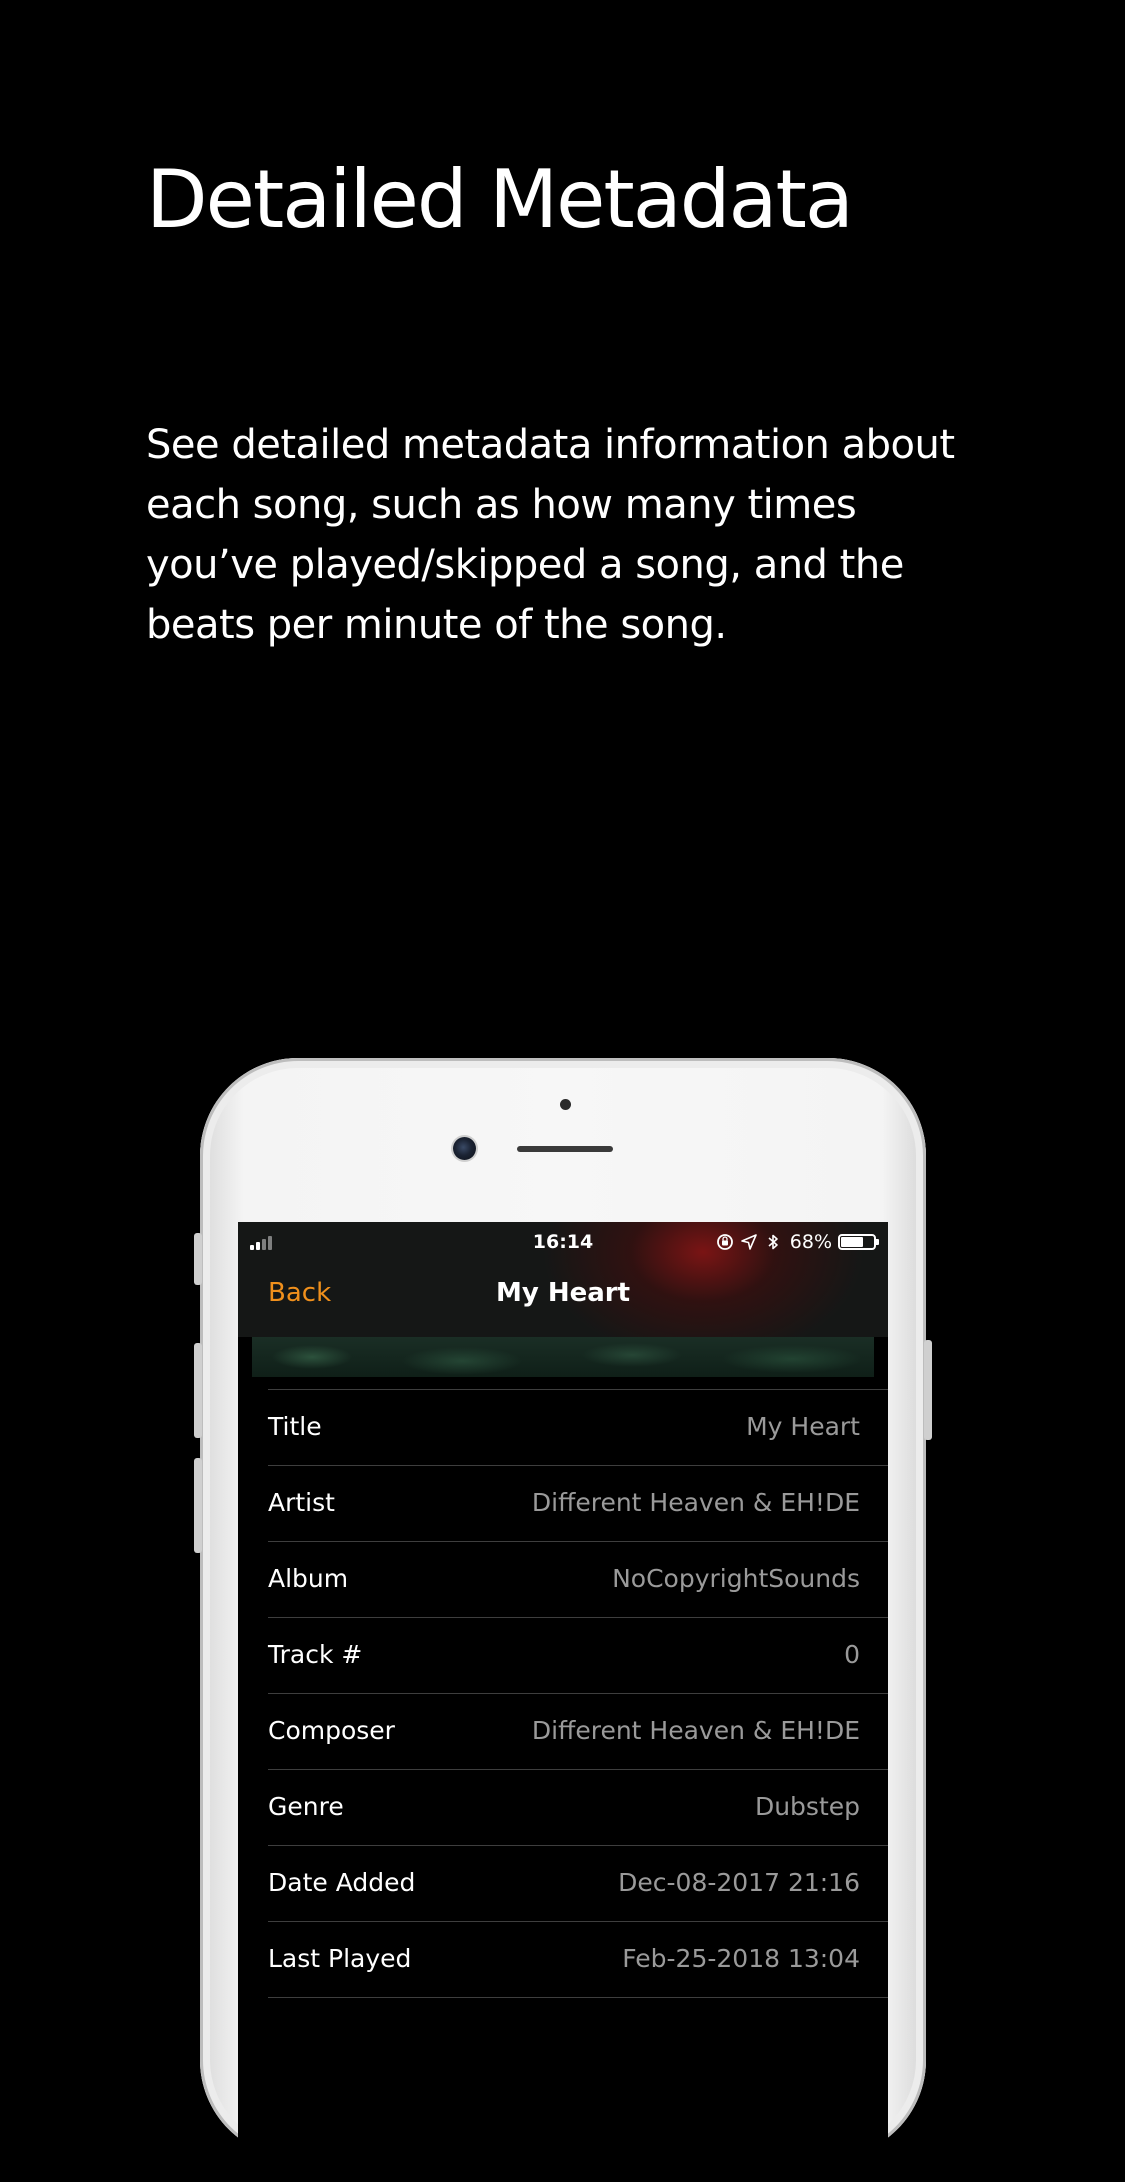 This screenshot has height=2182, width=1125. I want to click on metadata-label: Composer, so click(331, 1730).